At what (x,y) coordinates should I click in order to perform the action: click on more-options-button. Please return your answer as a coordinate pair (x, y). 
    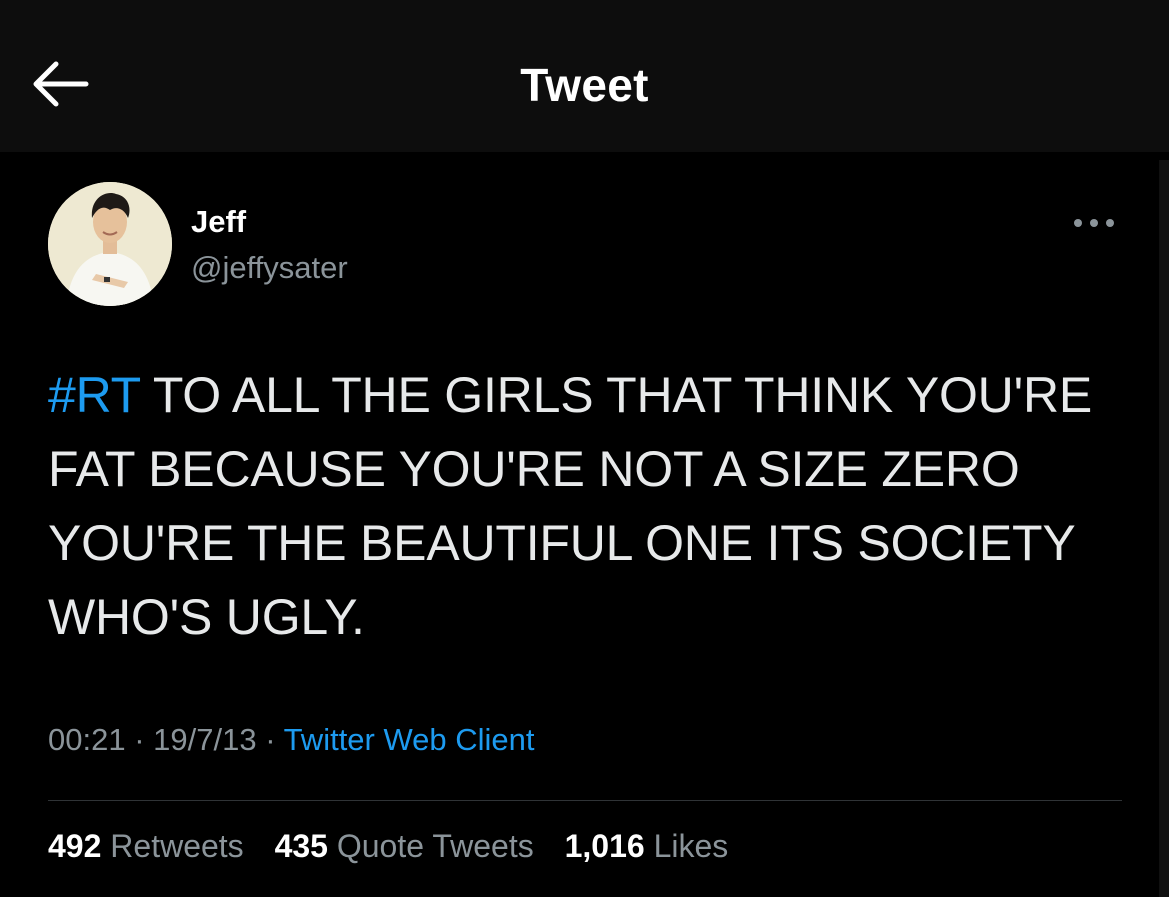
    Looking at the image, I should click on (1096, 223).